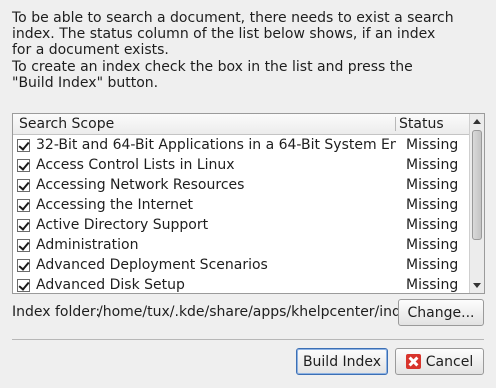 This screenshot has height=388, width=496. What do you see at coordinates (110, 285) in the screenshot?
I see `scope-title: Advanced Disk Setup` at bounding box center [110, 285].